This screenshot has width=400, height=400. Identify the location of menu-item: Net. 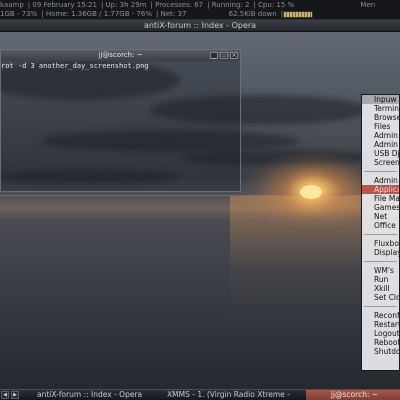
(380, 216).